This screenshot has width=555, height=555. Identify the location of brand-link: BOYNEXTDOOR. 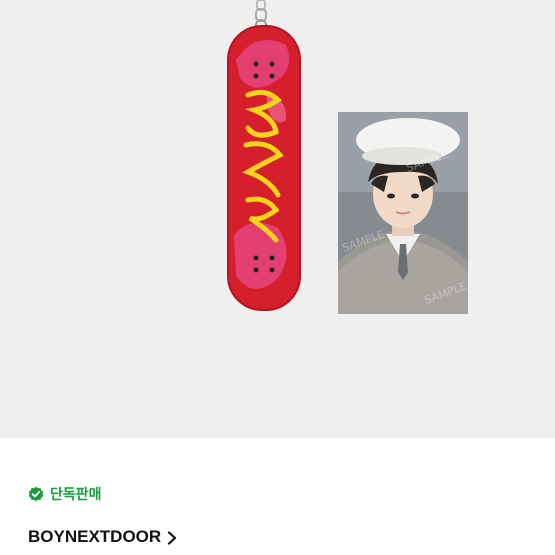
(102, 537).